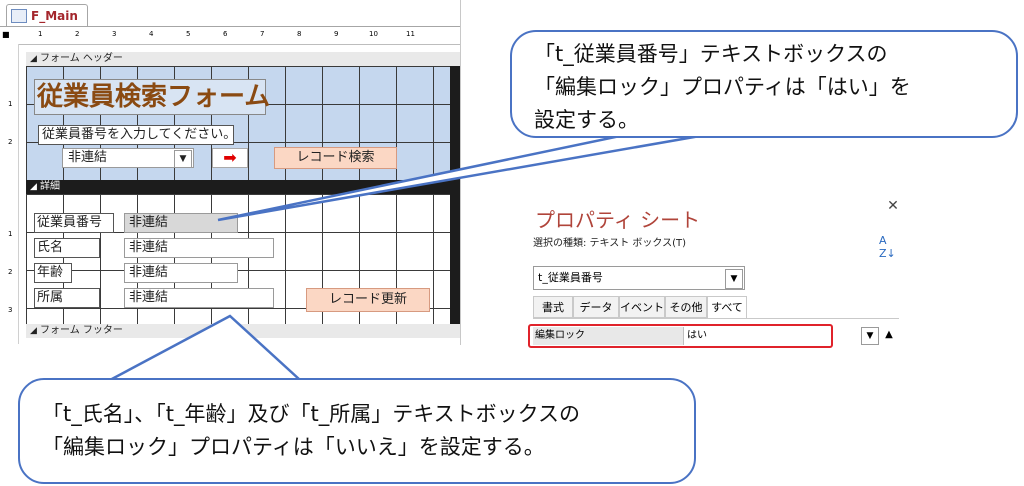  Describe the element at coordinates (459, 178) in the screenshot. I see `callout-top-pointer` at that location.